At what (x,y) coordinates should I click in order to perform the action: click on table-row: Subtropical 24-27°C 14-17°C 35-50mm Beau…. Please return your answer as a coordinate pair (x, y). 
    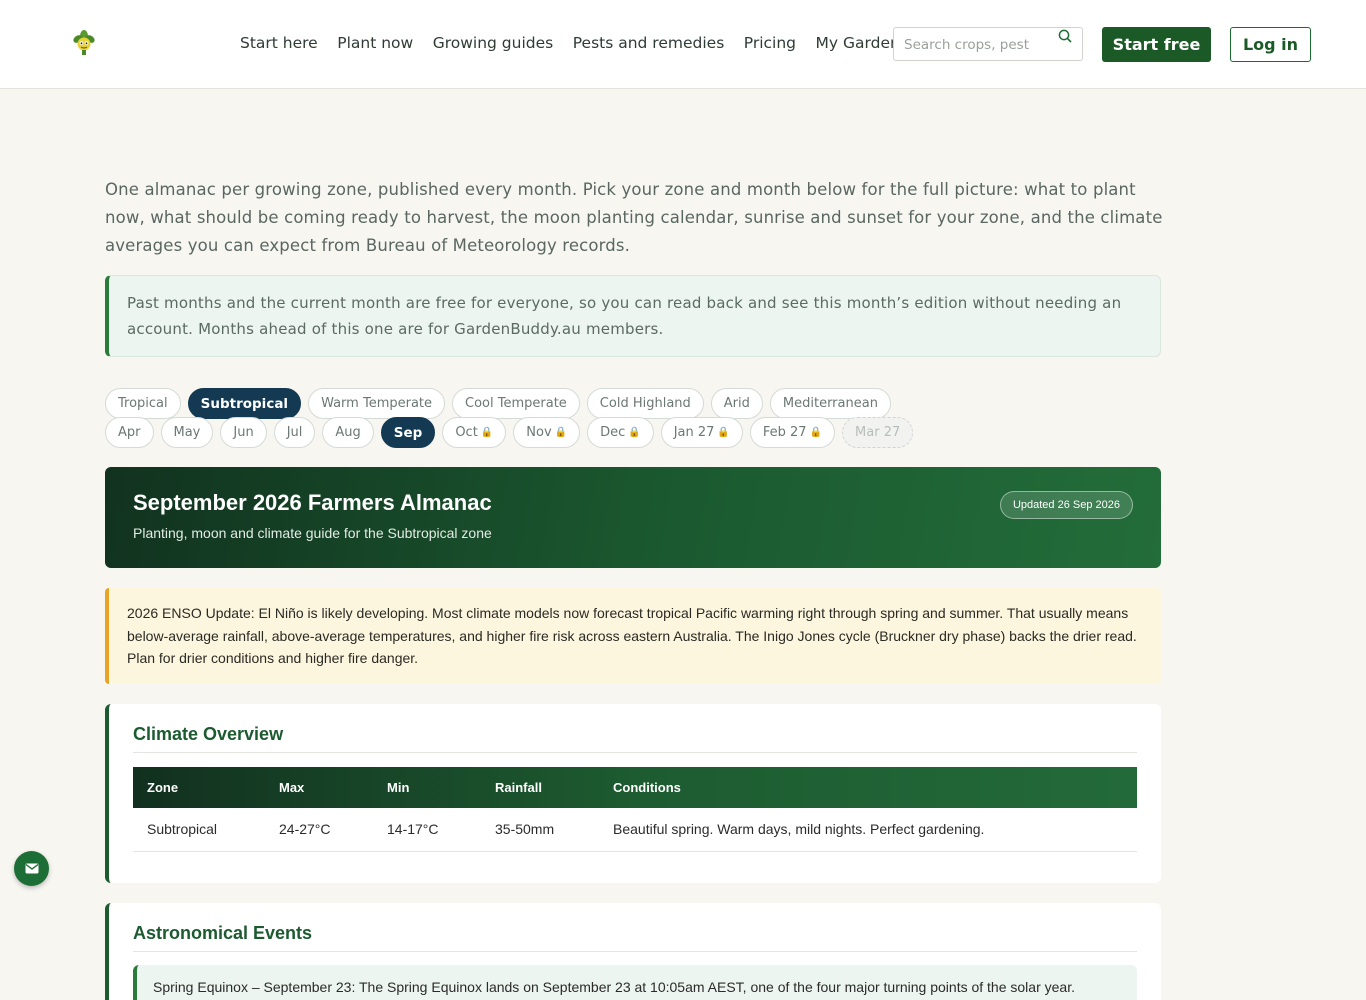
    Looking at the image, I should click on (635, 830).